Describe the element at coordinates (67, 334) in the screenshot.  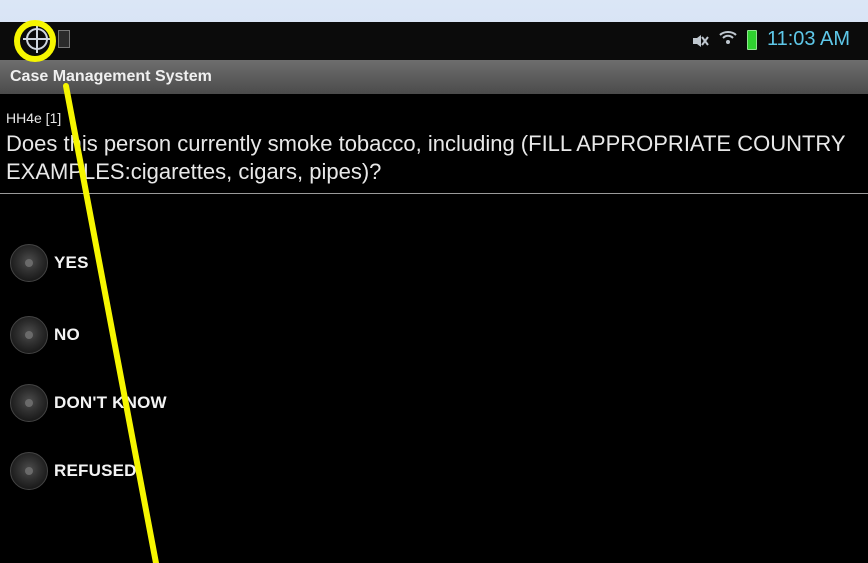
I see `option-label: NO` at that location.